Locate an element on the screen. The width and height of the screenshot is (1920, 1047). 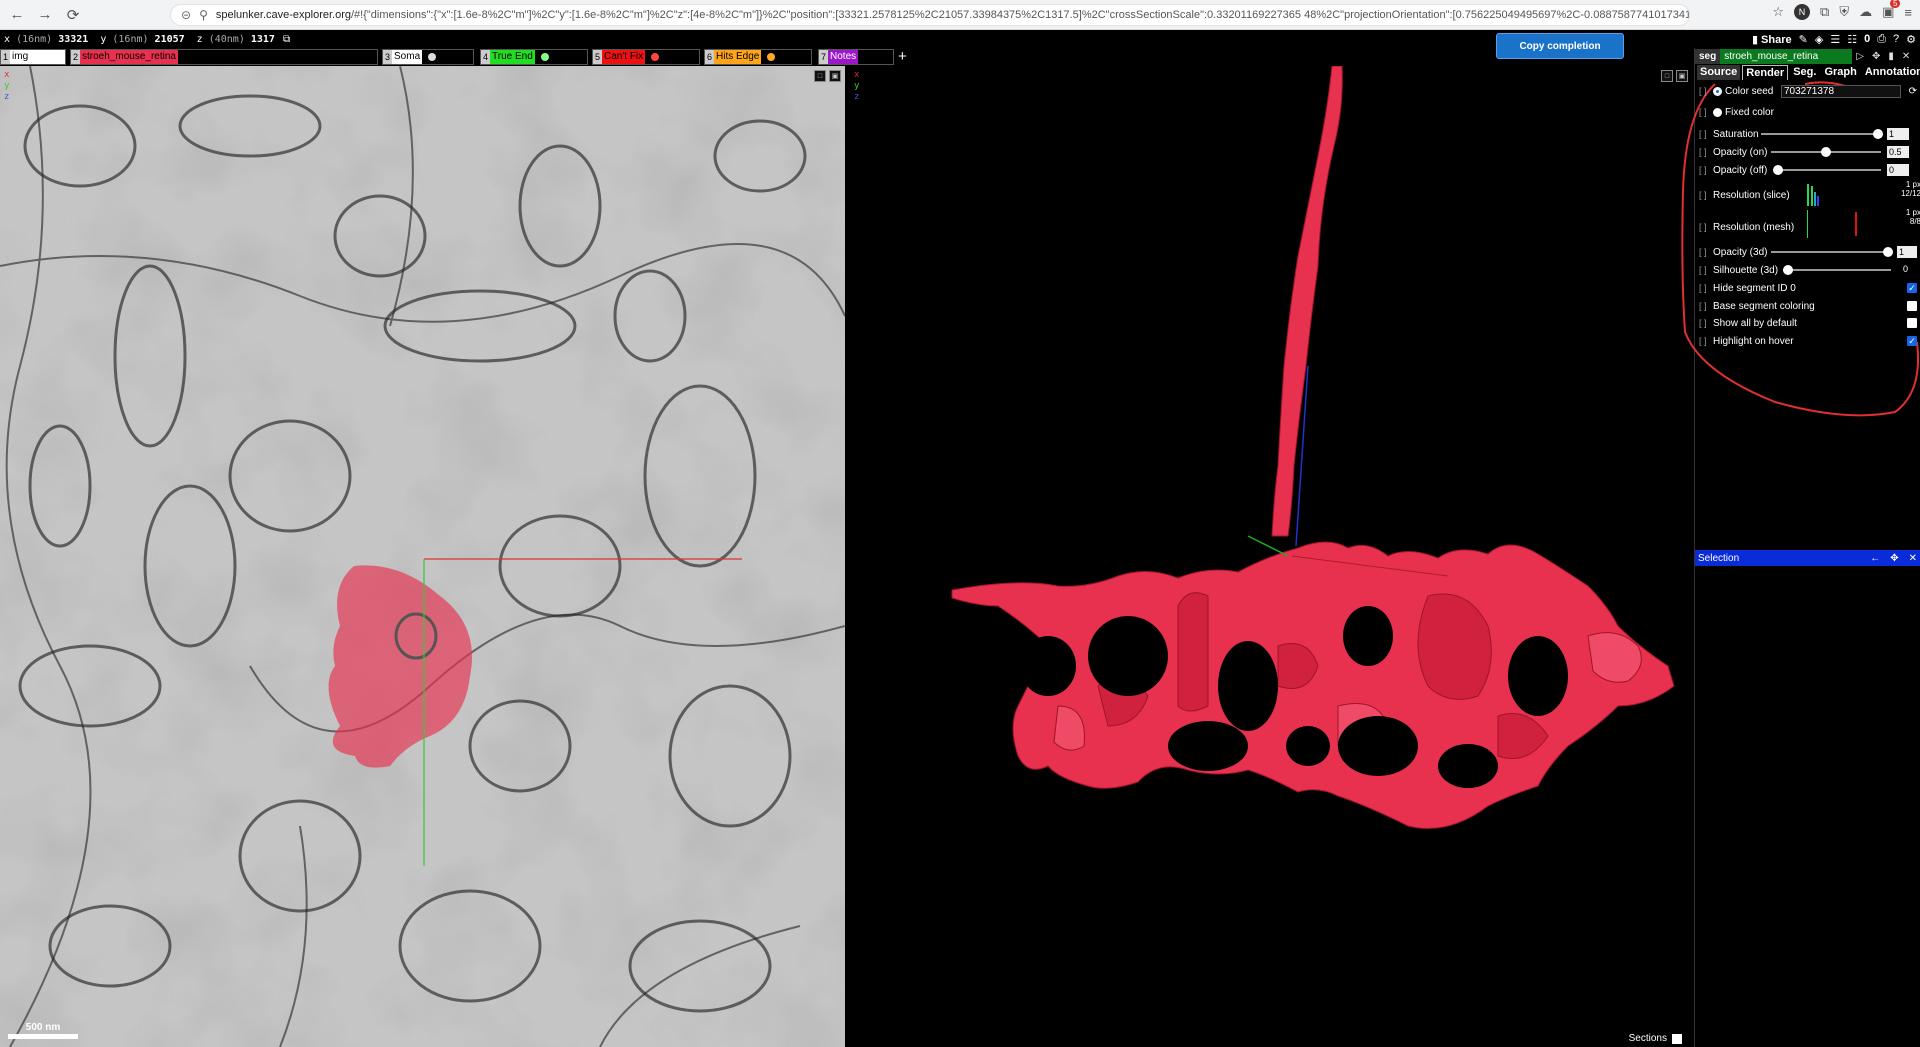
color-seed-radio is located at coordinates (1717, 91).